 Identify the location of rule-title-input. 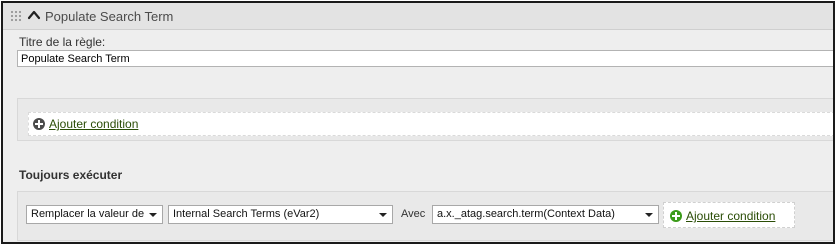
(425, 58).